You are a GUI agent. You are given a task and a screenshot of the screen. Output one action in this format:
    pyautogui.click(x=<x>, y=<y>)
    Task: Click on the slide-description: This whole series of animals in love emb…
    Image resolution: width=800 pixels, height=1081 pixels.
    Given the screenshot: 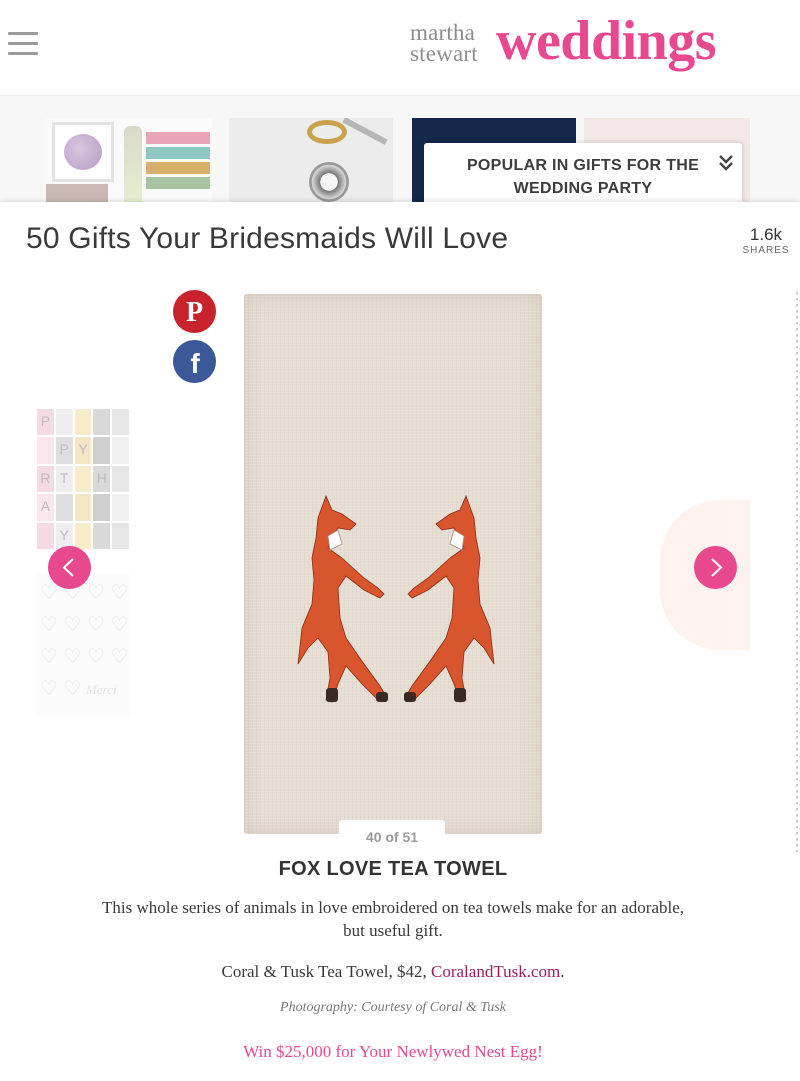 What is the action you would take?
    pyautogui.click(x=393, y=919)
    